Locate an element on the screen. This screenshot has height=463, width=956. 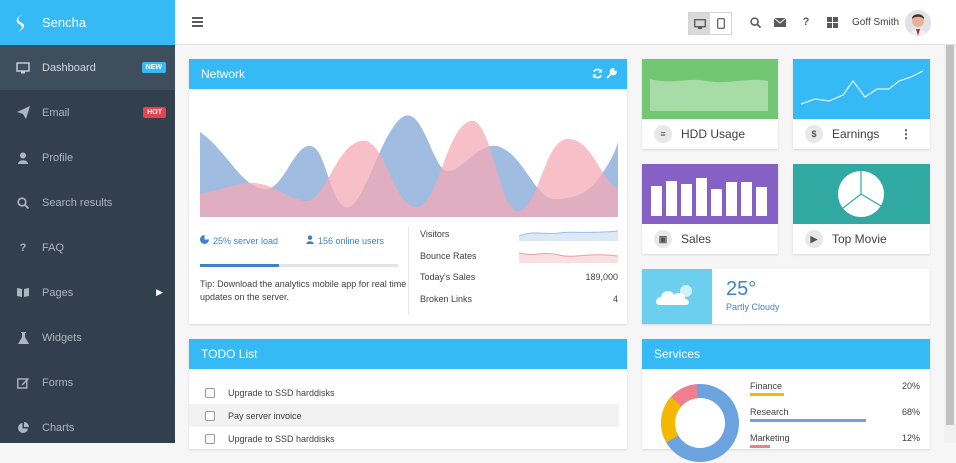
new-badge: NEW is located at coordinates (153, 67).